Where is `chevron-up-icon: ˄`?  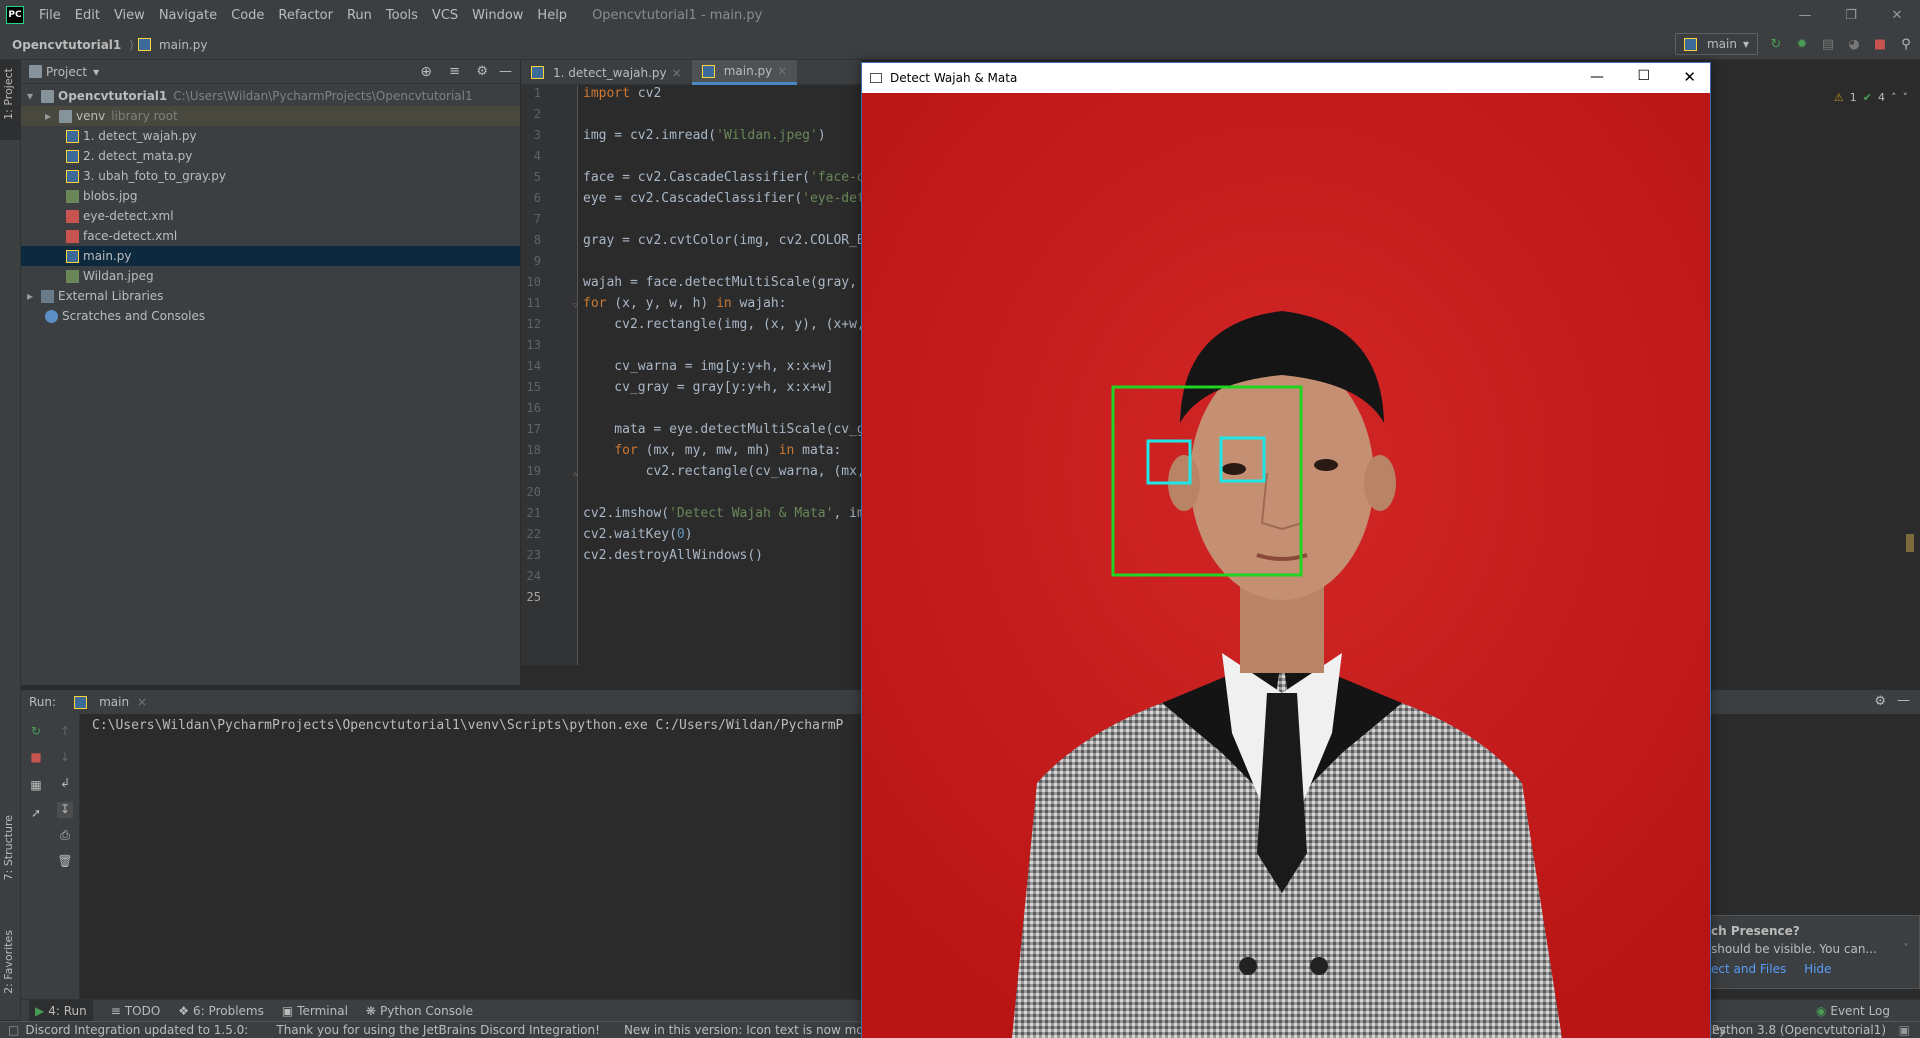
chevron-up-icon: ˄ is located at coordinates (1894, 97).